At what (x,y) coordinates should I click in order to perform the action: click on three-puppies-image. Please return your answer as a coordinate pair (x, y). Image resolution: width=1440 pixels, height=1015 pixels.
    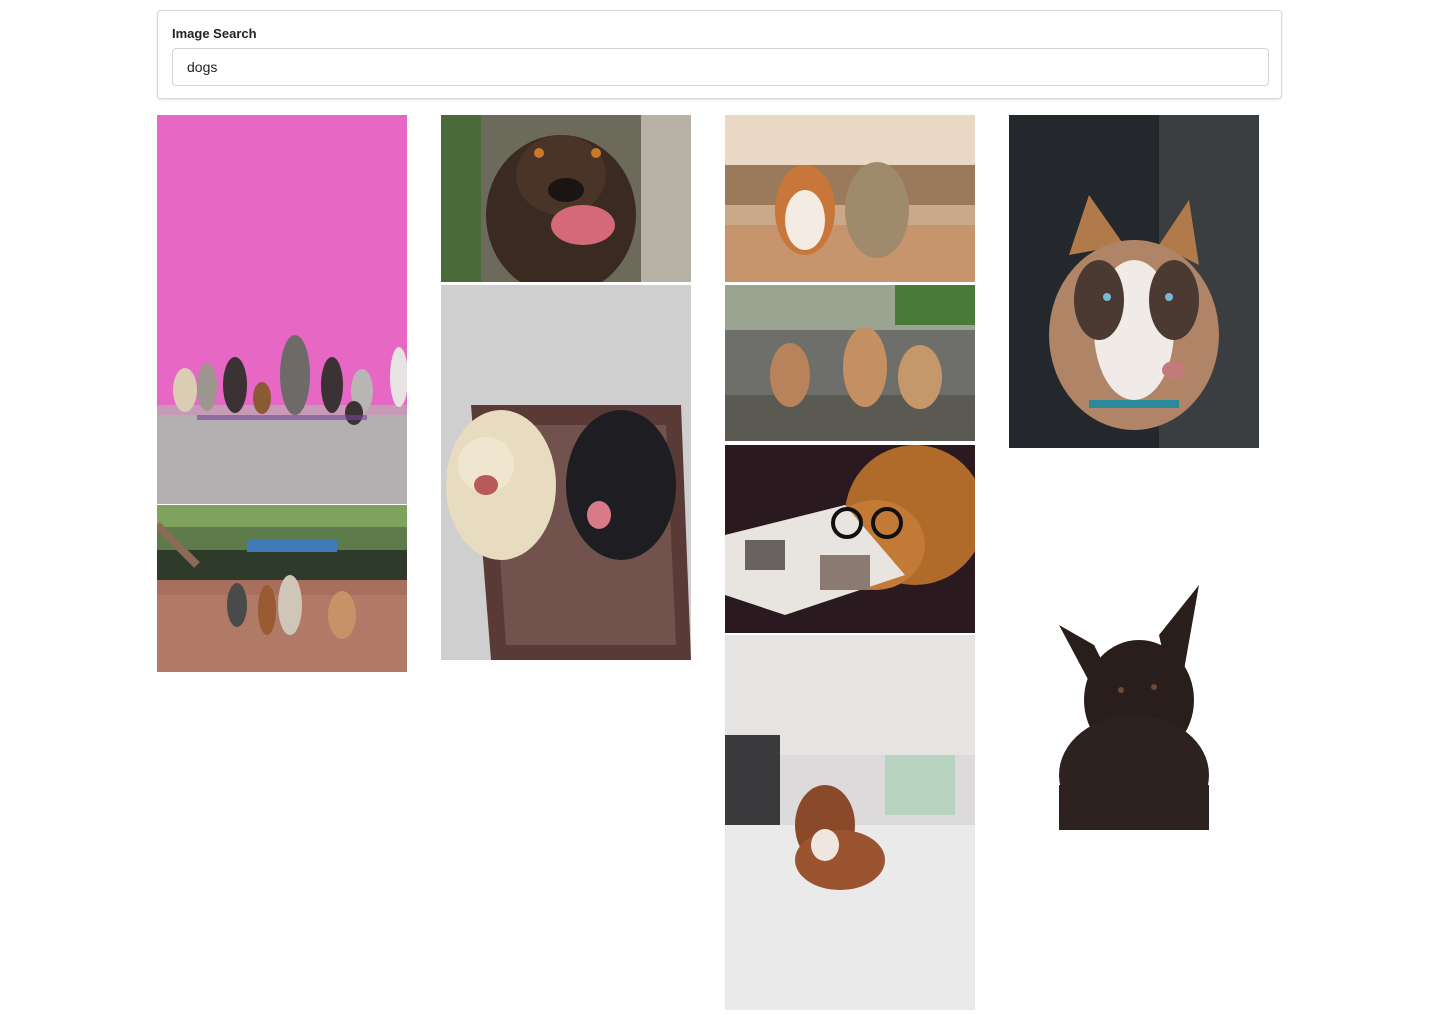
    Looking at the image, I should click on (850, 363).